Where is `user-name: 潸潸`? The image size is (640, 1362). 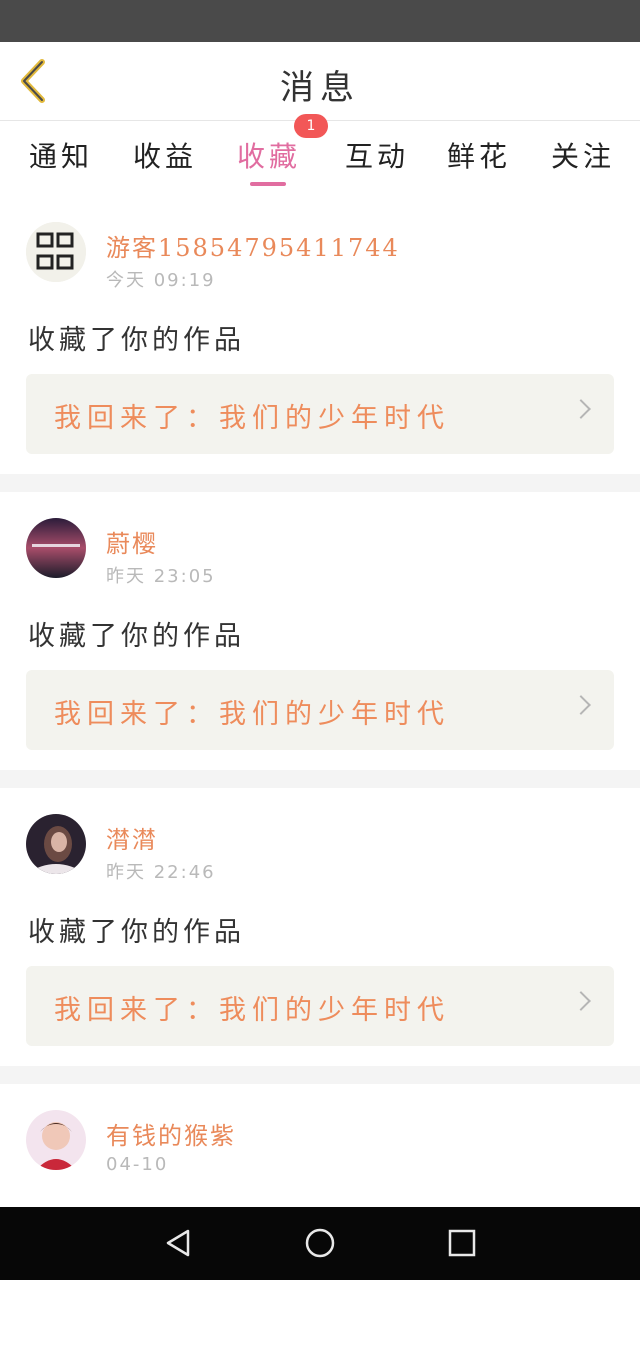 user-name: 潸潸 is located at coordinates (132, 837).